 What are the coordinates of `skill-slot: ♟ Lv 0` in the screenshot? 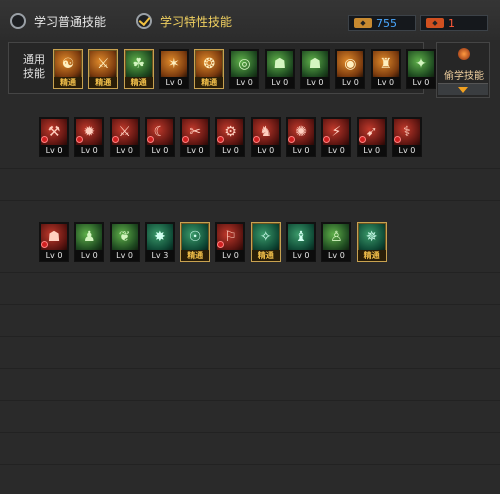 It's located at (89, 242).